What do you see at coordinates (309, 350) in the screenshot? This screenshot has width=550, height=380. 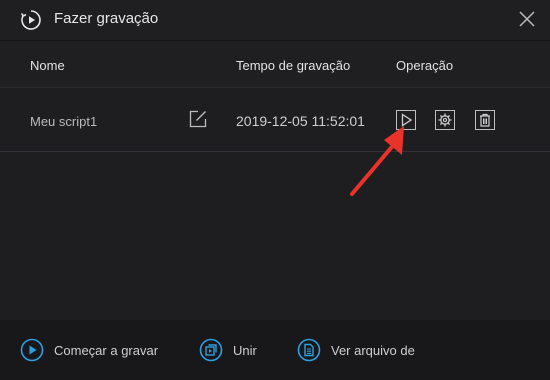 I see `file-icon` at bounding box center [309, 350].